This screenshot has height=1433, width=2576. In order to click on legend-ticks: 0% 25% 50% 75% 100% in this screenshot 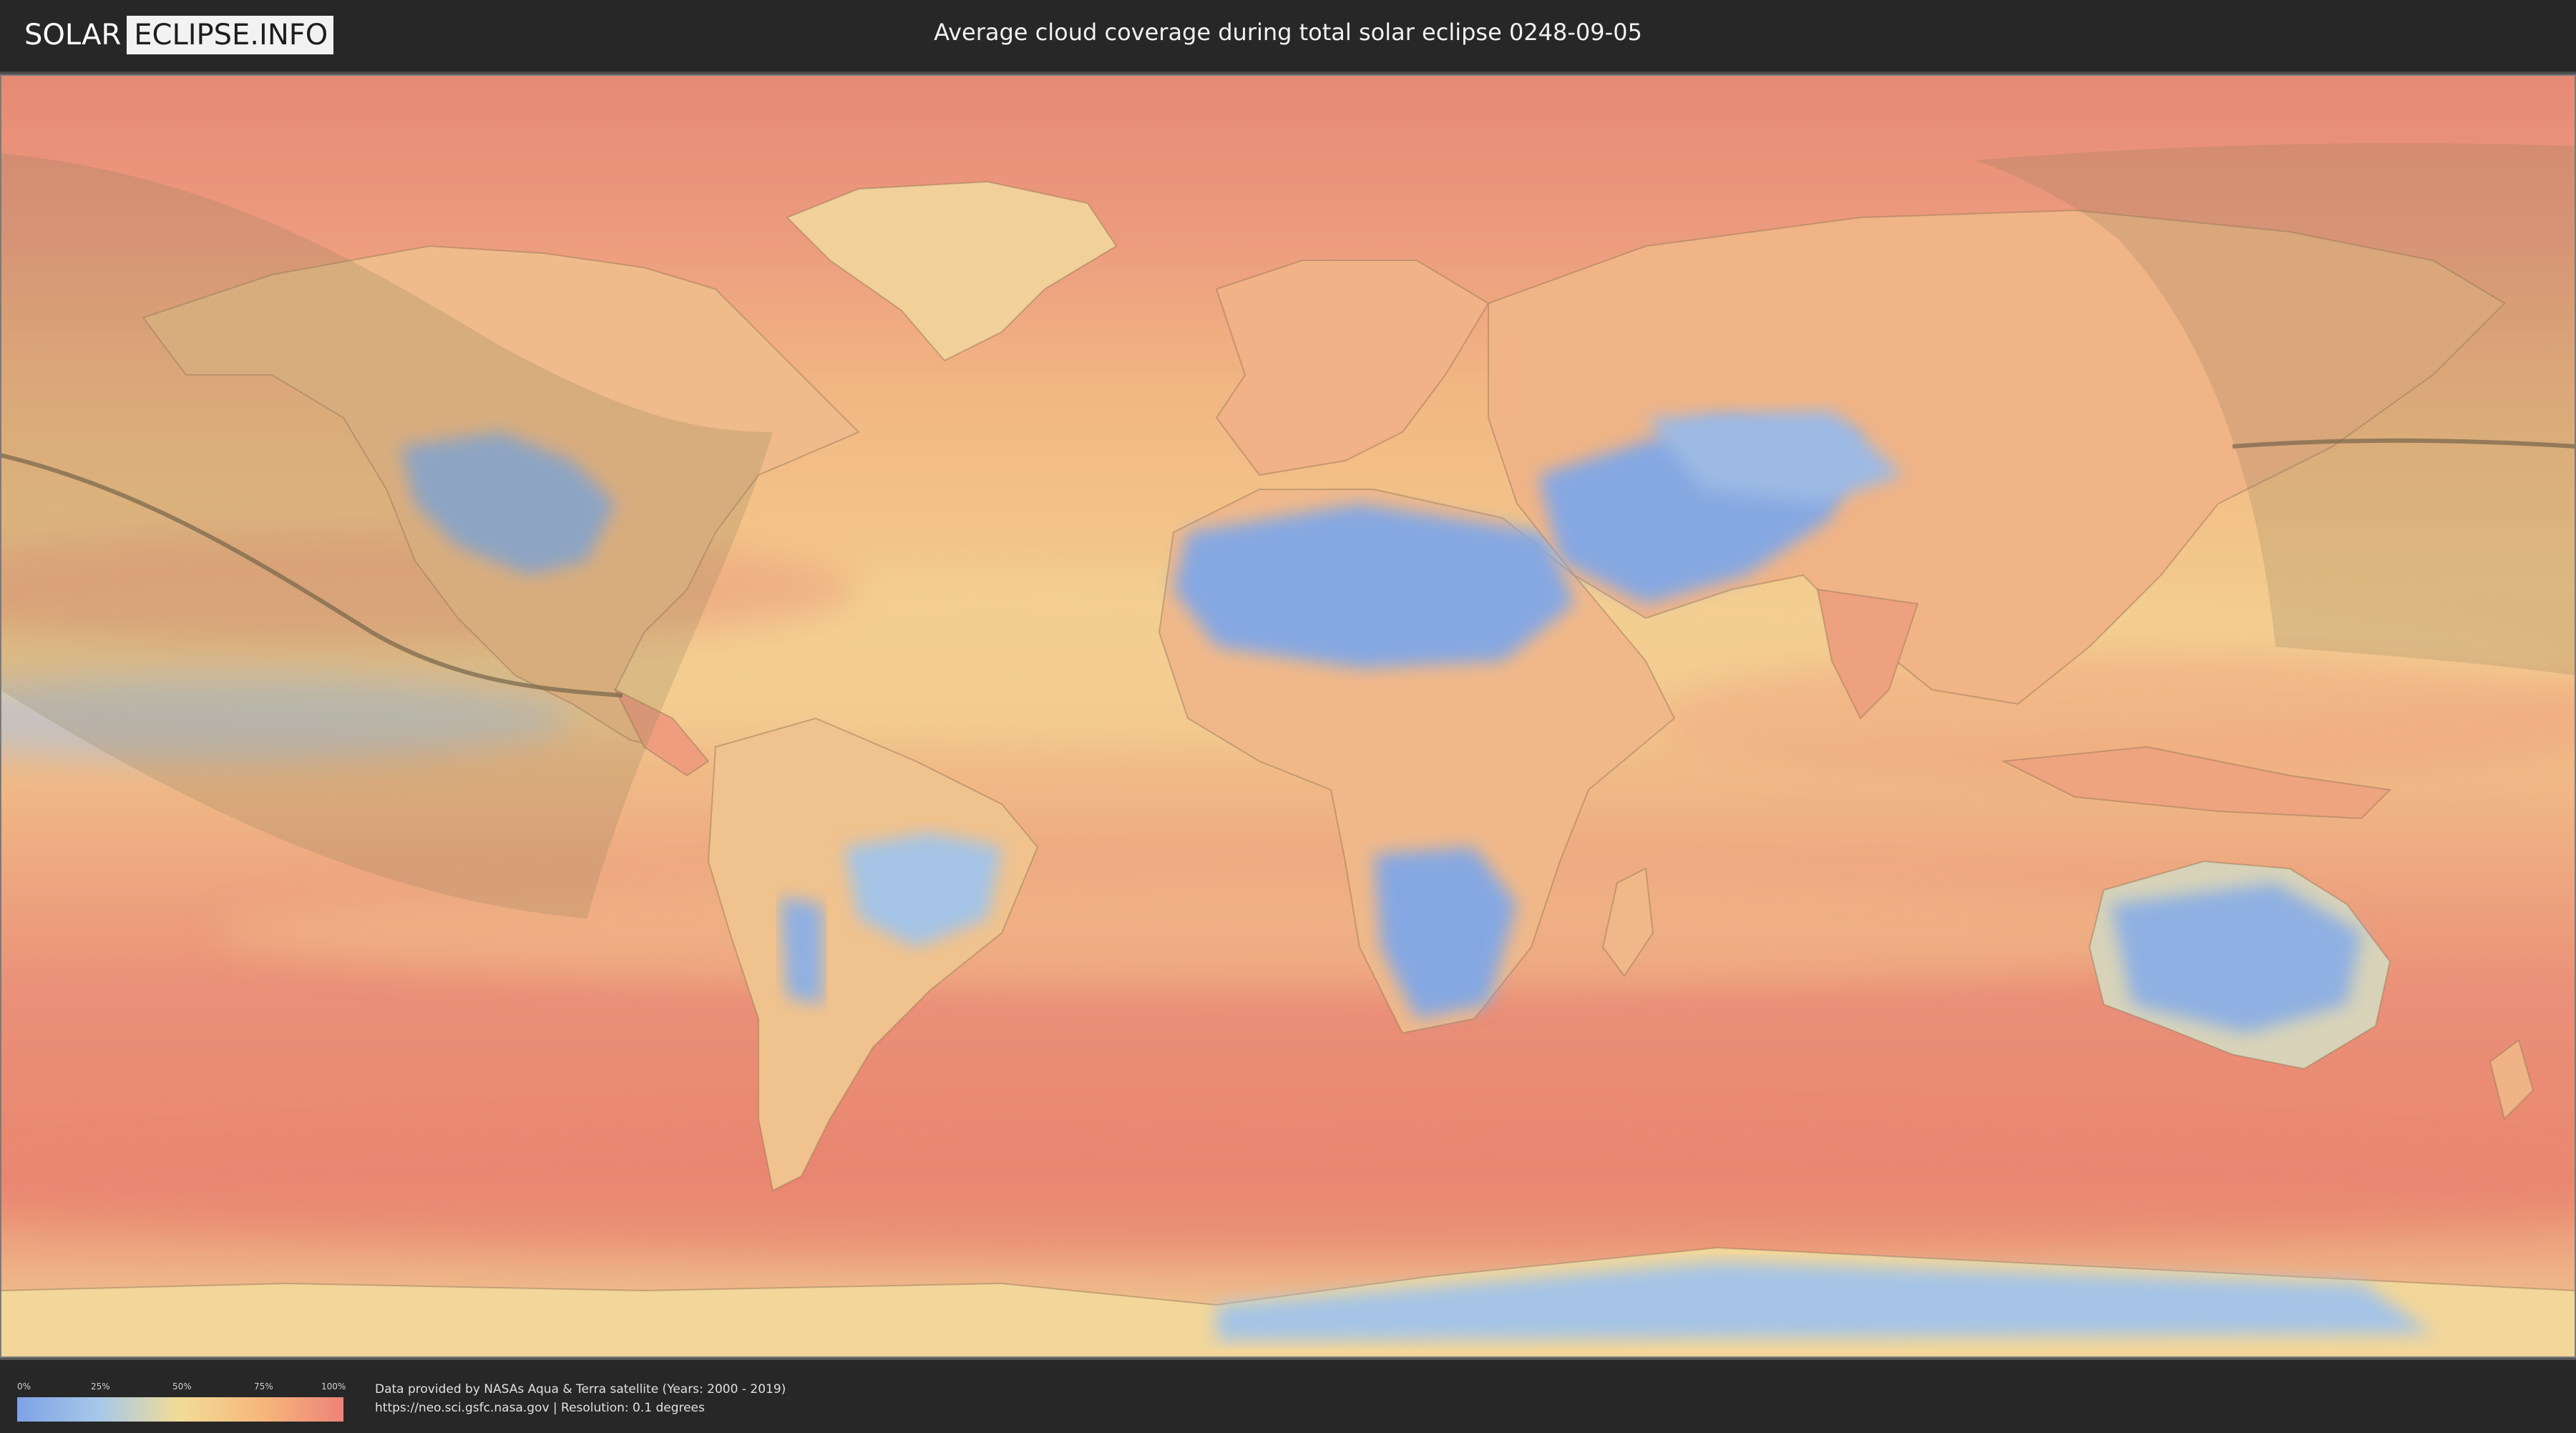, I will do `click(181, 1389)`.